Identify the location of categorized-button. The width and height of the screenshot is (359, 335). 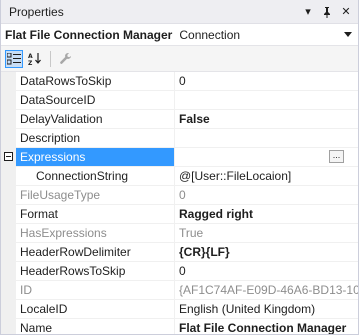
(14, 58).